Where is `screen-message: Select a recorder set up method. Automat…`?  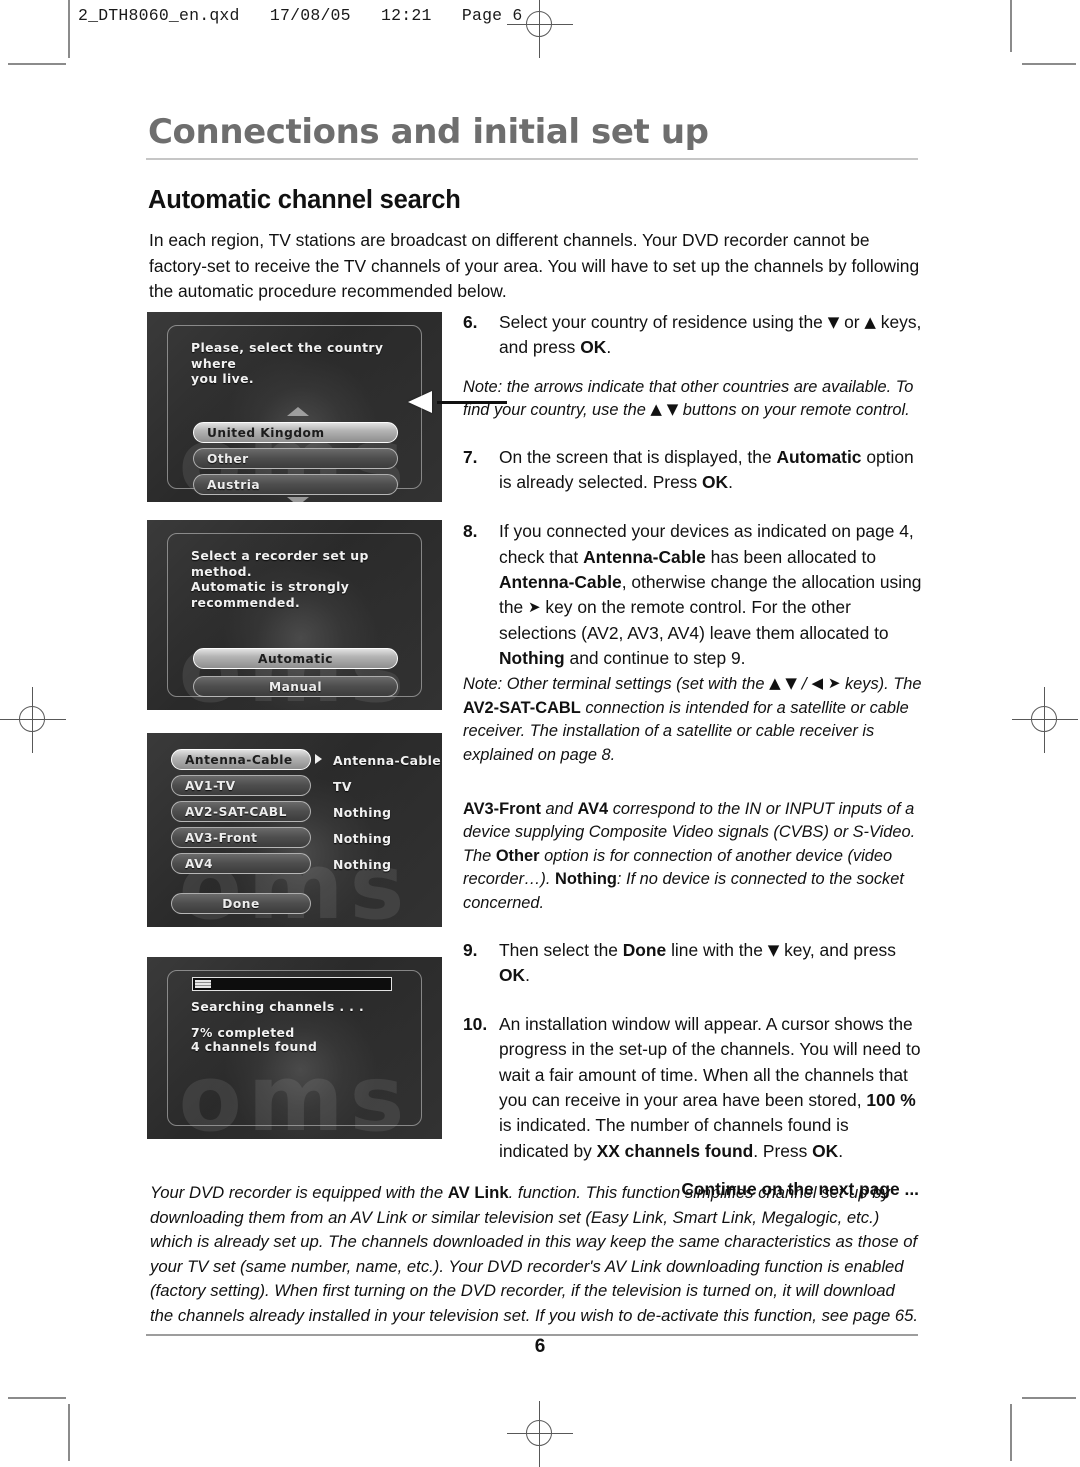 screen-message: Select a recorder set up method. Automat… is located at coordinates (280, 579).